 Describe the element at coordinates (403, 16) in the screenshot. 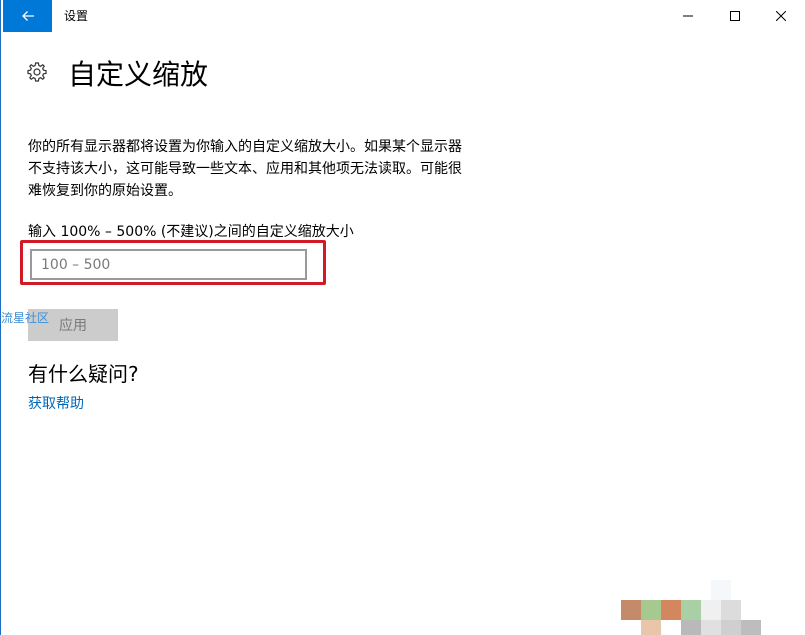

I see `title-bar: 设置` at that location.